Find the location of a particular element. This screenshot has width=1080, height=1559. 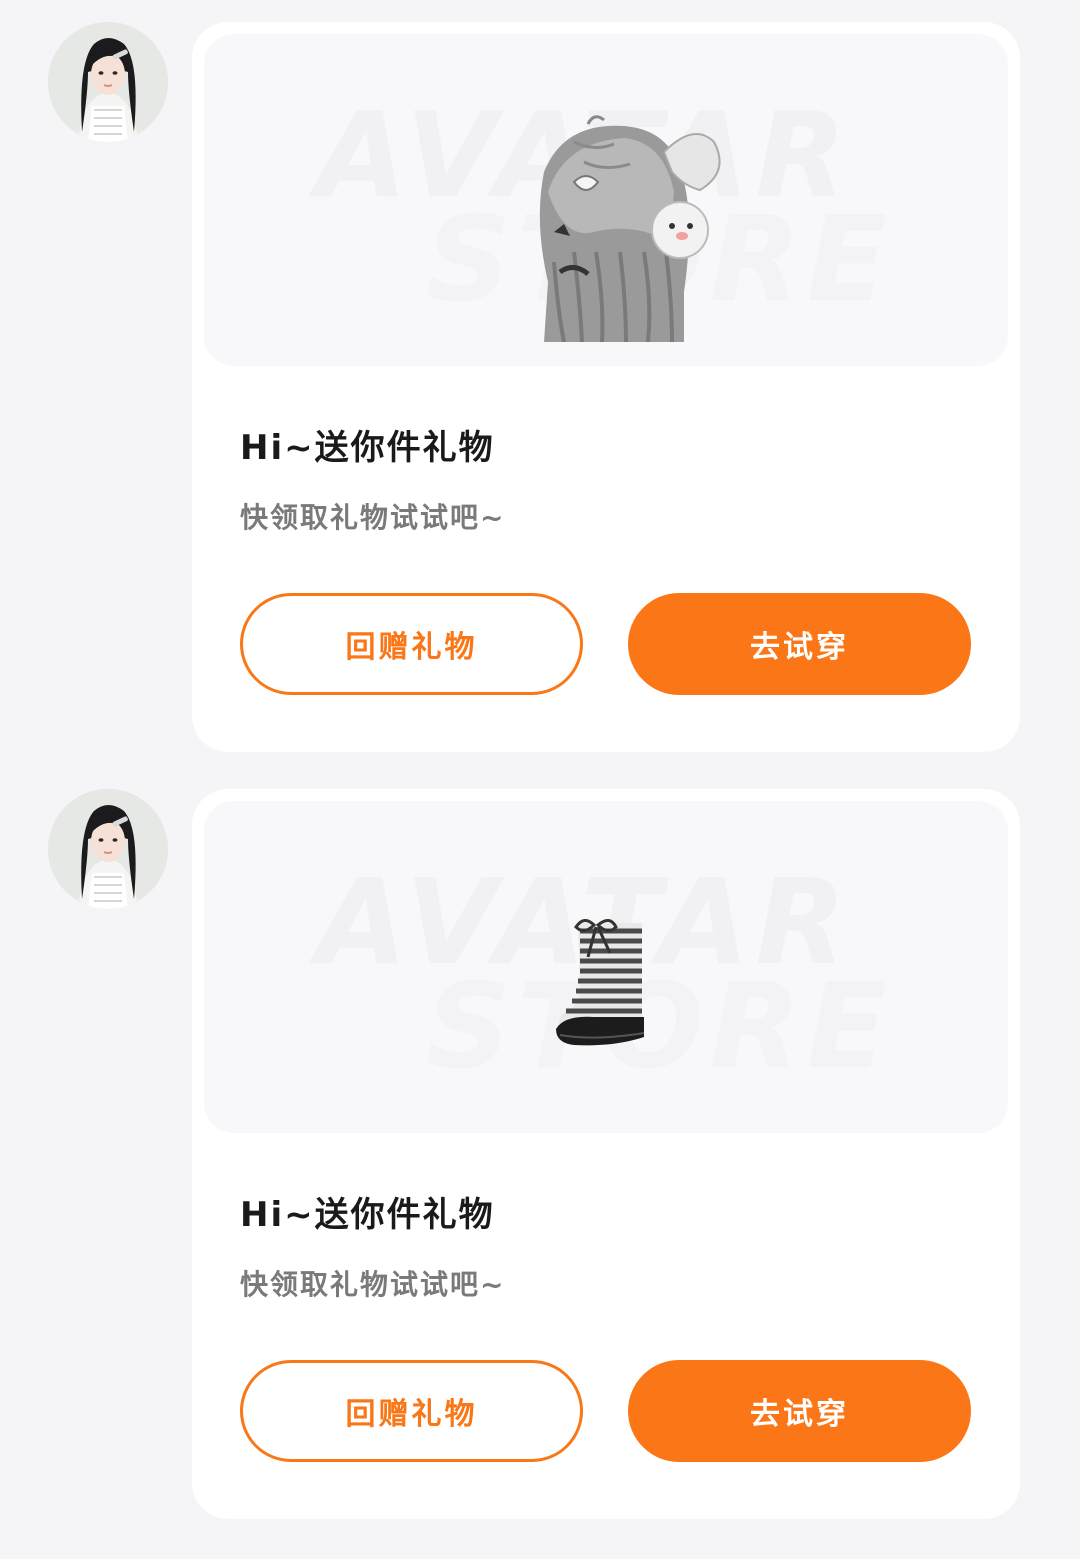

boot-icon is located at coordinates (600, 982).